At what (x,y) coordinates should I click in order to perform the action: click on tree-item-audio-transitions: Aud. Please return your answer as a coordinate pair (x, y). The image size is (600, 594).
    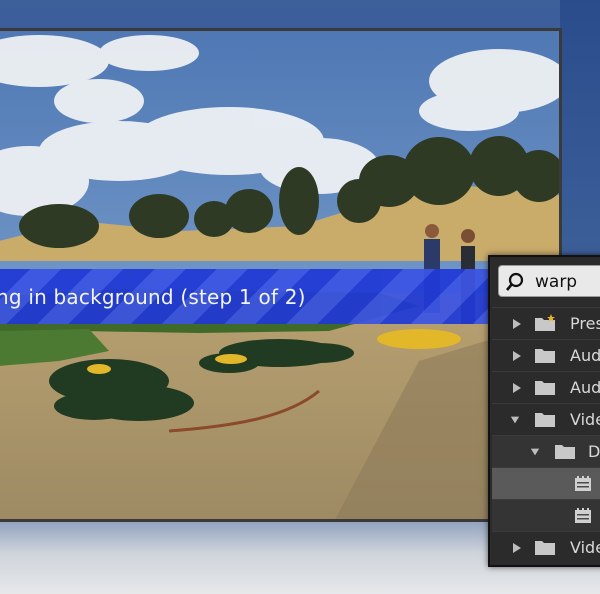
    Looking at the image, I should click on (546, 387).